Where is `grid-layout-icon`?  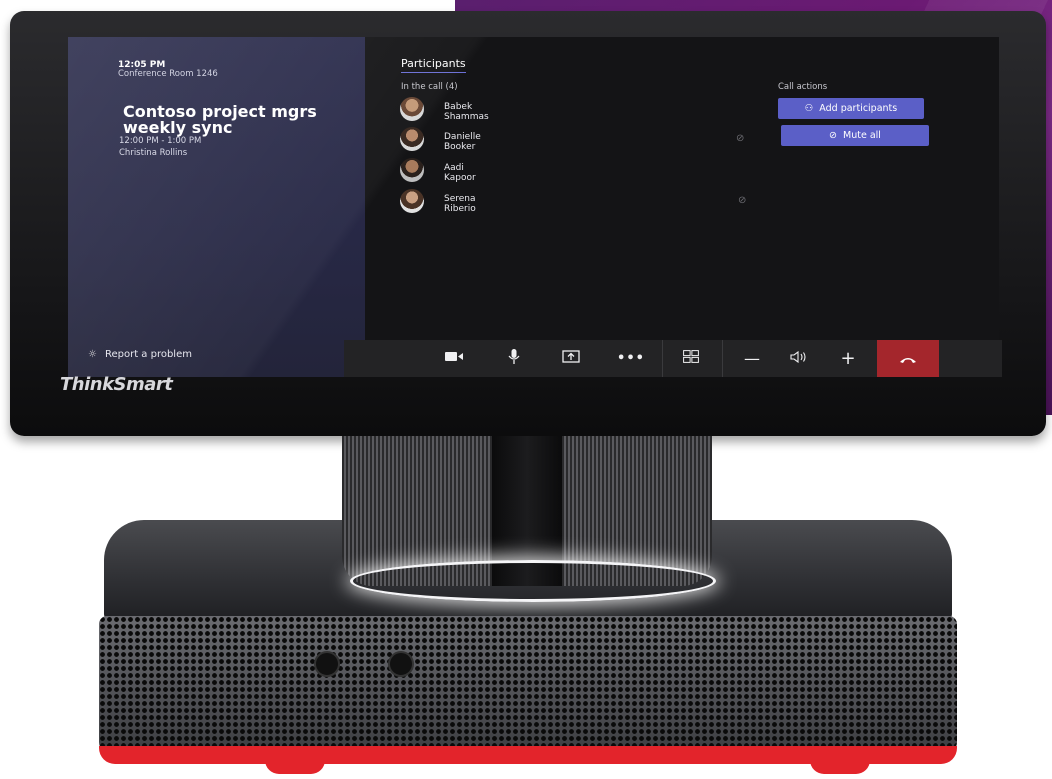 grid-layout-icon is located at coordinates (691, 358).